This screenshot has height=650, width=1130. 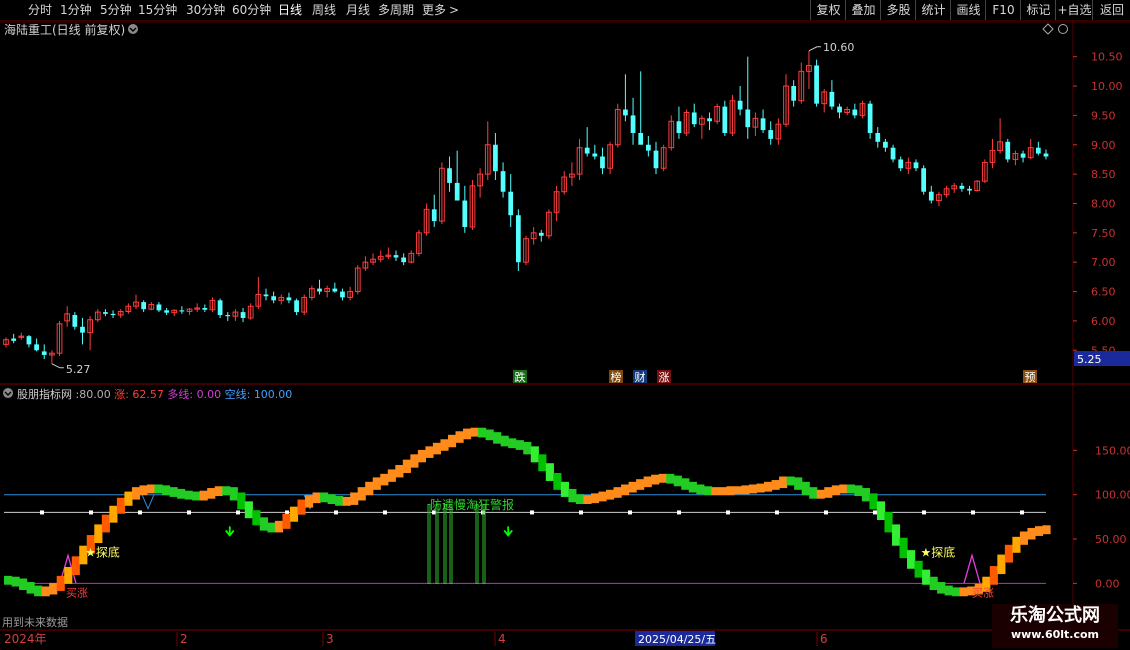 I want to click on period-2: 5分钟, so click(x=116, y=10).